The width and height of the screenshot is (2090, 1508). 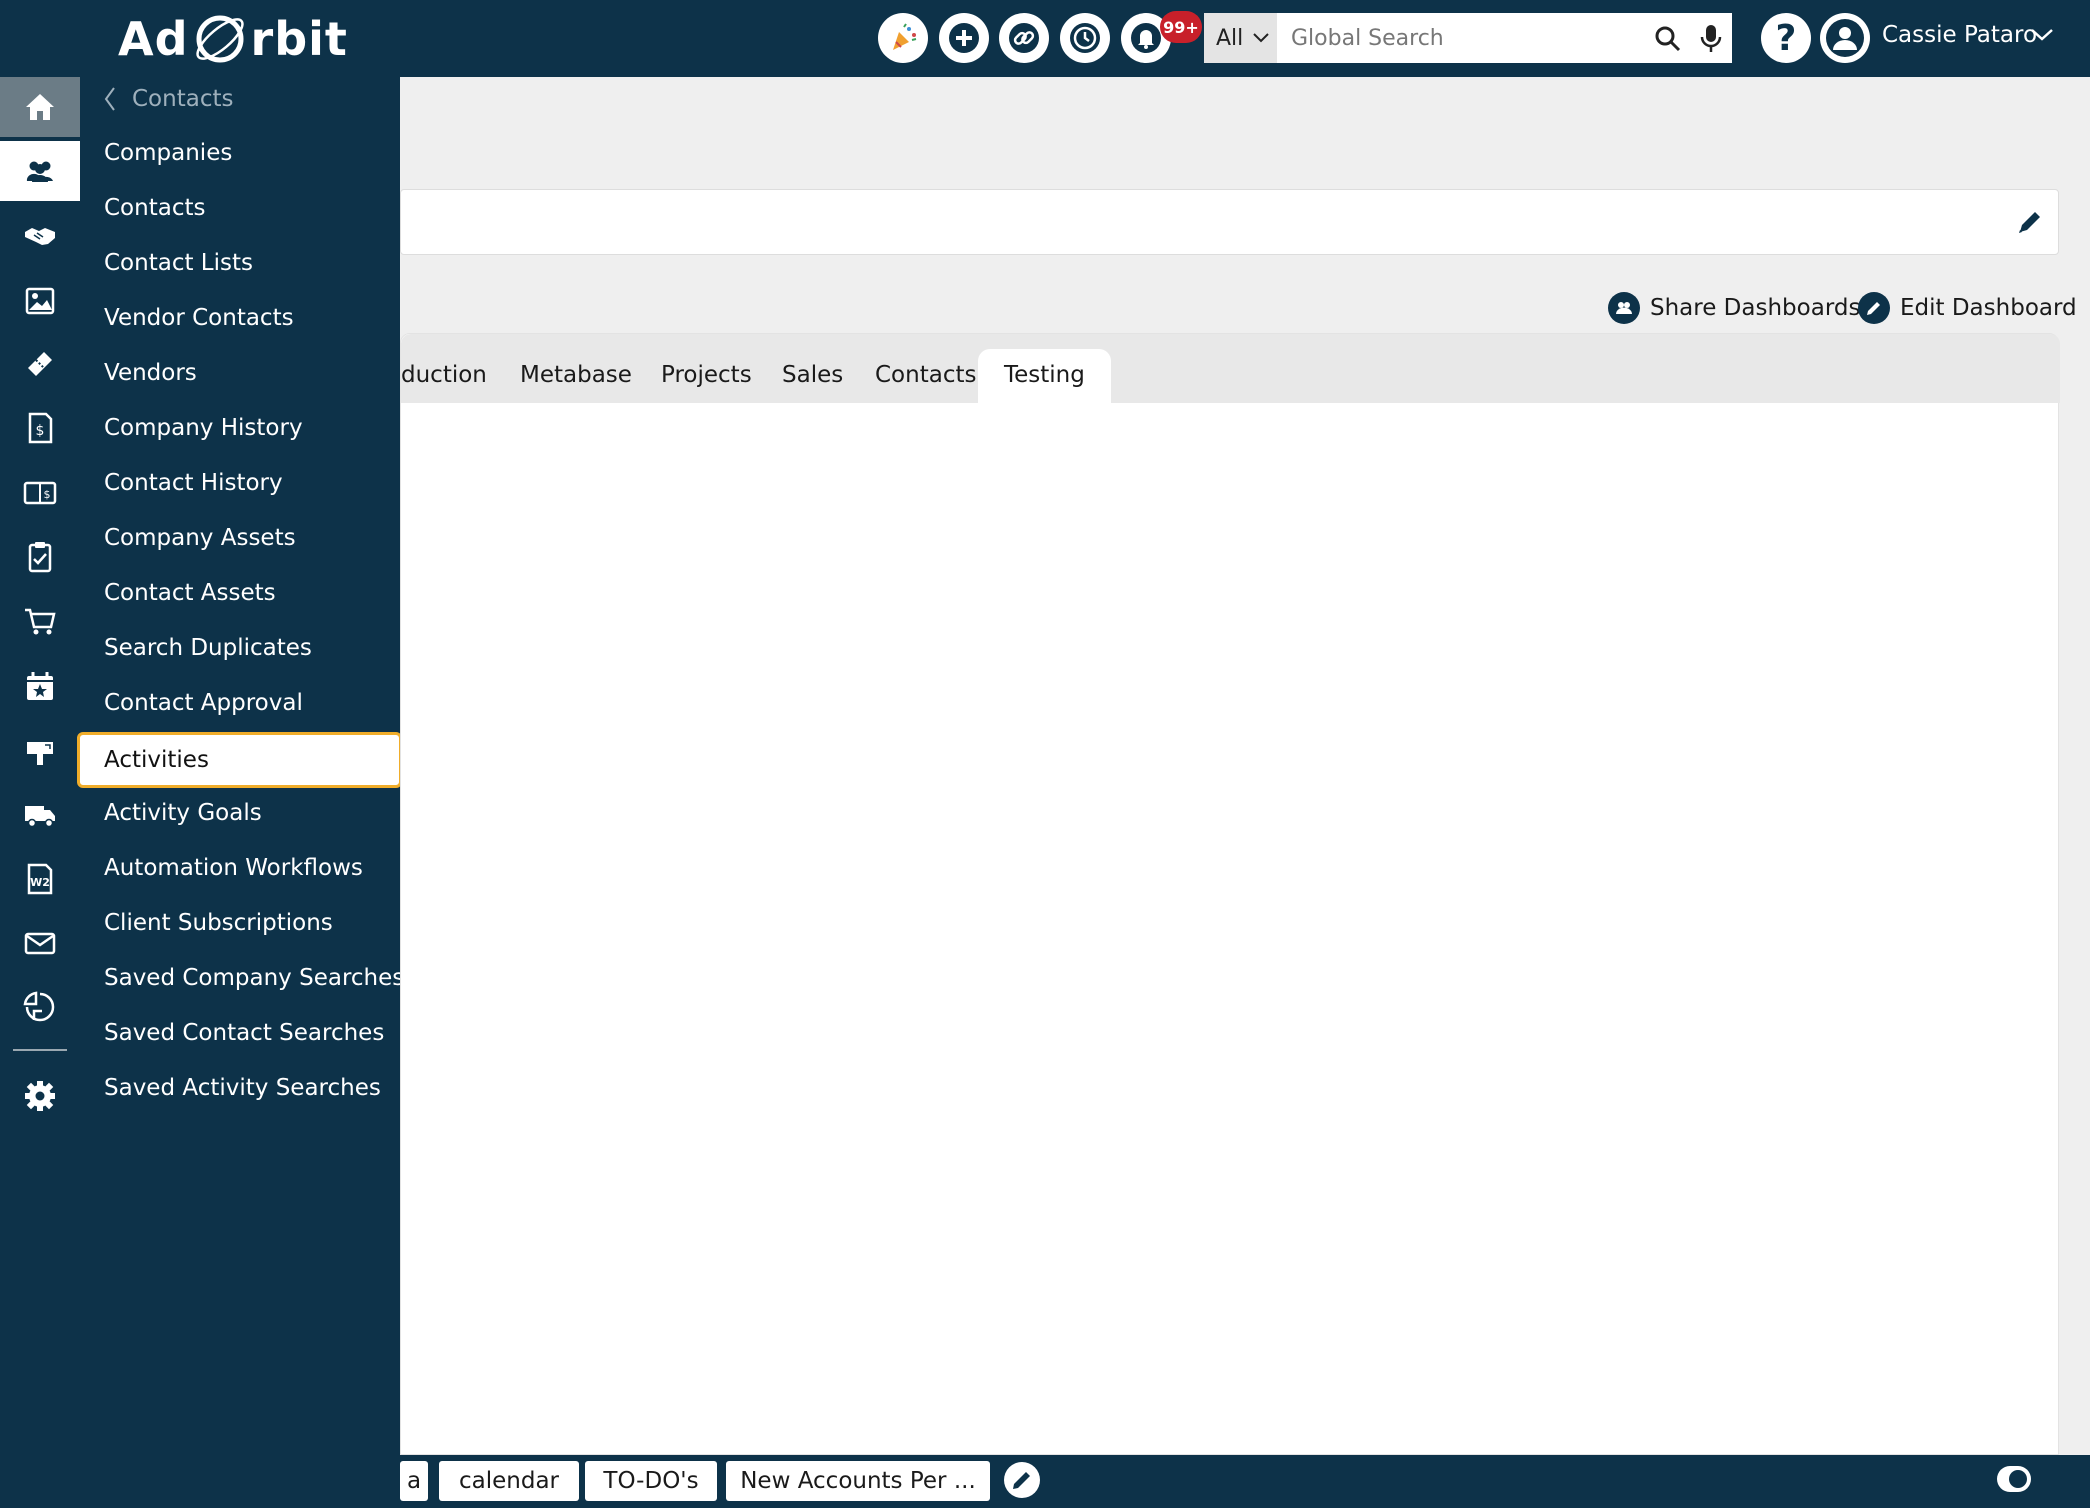 What do you see at coordinates (651, 1481) in the screenshot?
I see `bottom-tab-todos: TO-DO's` at bounding box center [651, 1481].